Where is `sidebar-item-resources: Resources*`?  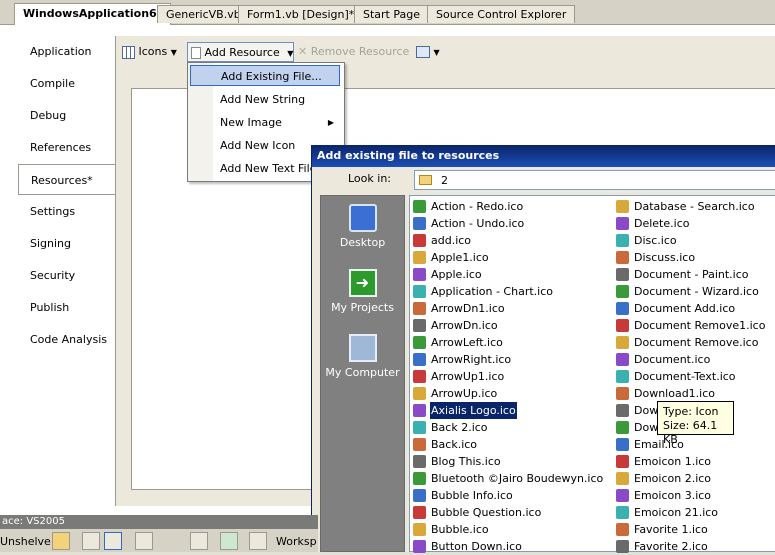
sidebar-item-resources: Resources* is located at coordinates (66, 179).